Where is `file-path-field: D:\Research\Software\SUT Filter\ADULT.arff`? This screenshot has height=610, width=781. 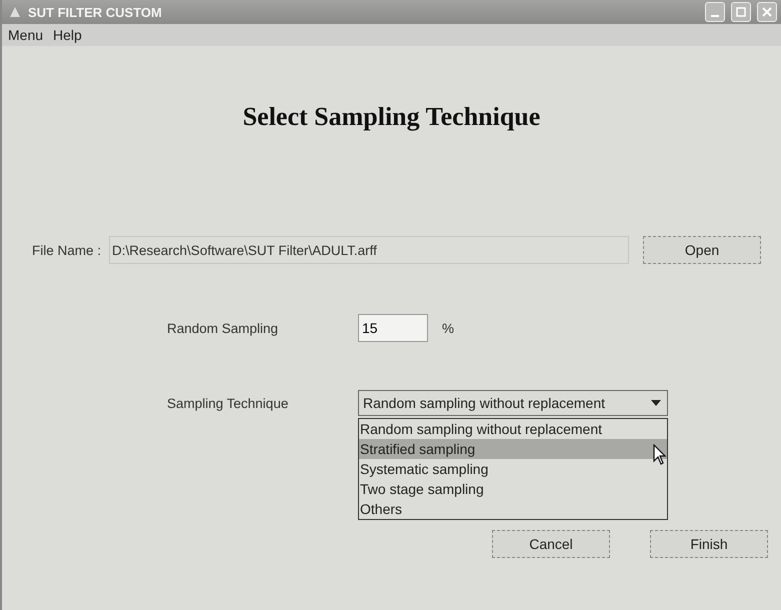 file-path-field: D:\Research\Software\SUT Filter\ADULT.arff is located at coordinates (369, 250).